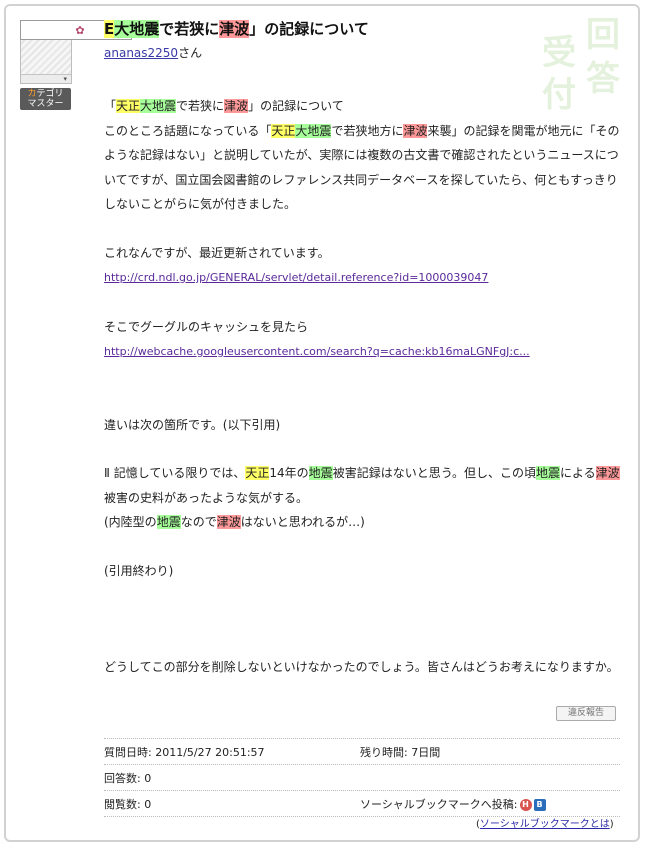 The width and height of the screenshot is (648, 848). Describe the element at coordinates (426, 752) in the screenshot. I see `remaining-time: 7日間` at that location.